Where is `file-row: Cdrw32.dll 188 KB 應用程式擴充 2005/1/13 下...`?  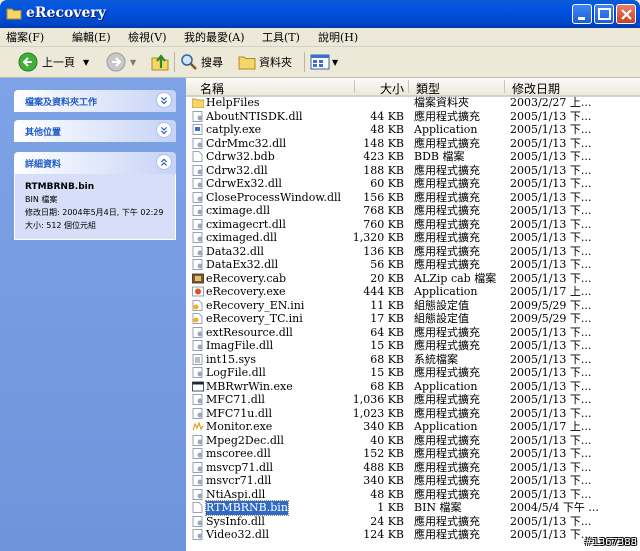 file-row: Cdrw32.dll 188 KB 應用程式擴充 2005/1/13 下... is located at coordinates (413, 171).